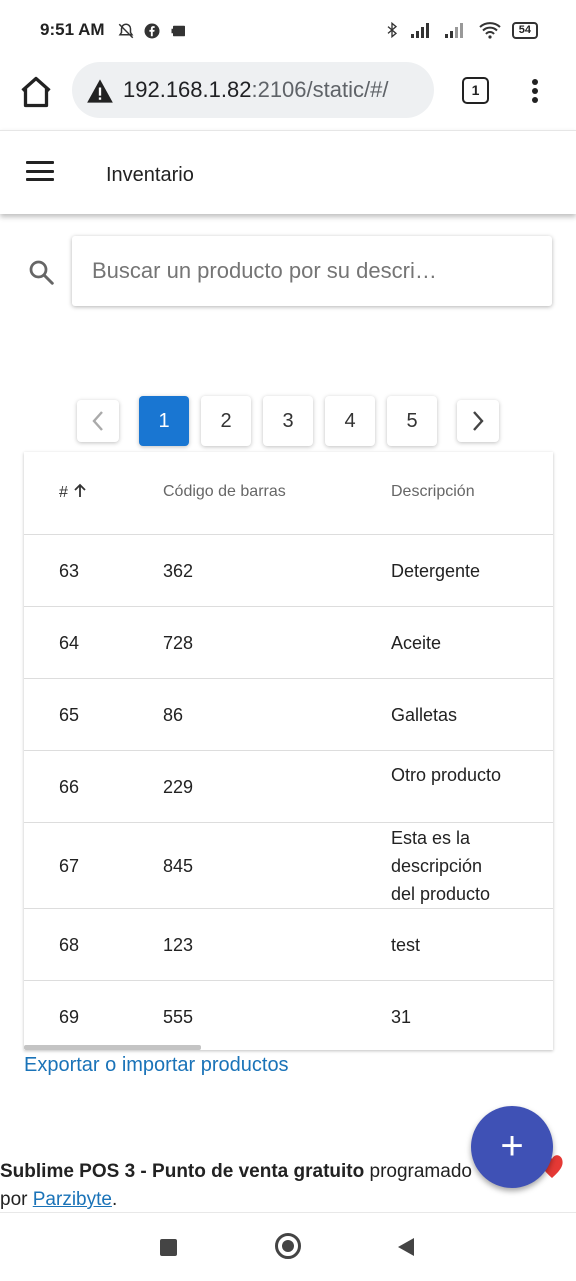 Image resolution: width=576 pixels, height=1281 pixels. Describe the element at coordinates (69, 715) in the screenshot. I see `cell-id: 65` at that location.